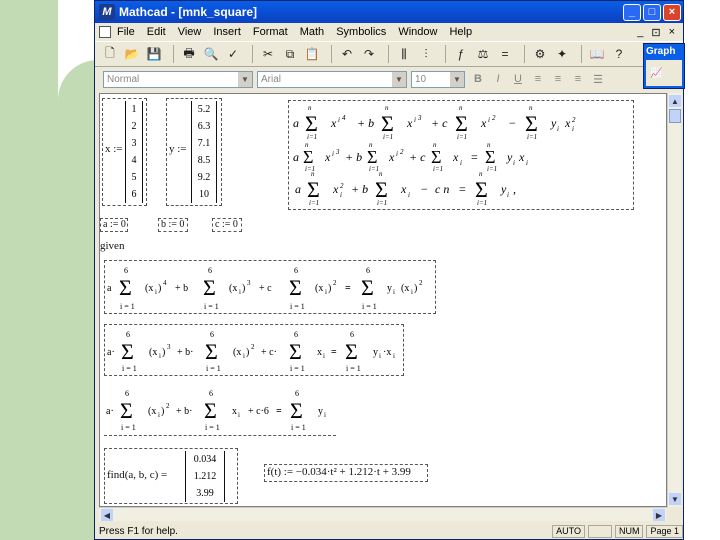 This screenshot has width=720, height=540. What do you see at coordinates (632, 12) in the screenshot?
I see `minimize-button: _` at bounding box center [632, 12].